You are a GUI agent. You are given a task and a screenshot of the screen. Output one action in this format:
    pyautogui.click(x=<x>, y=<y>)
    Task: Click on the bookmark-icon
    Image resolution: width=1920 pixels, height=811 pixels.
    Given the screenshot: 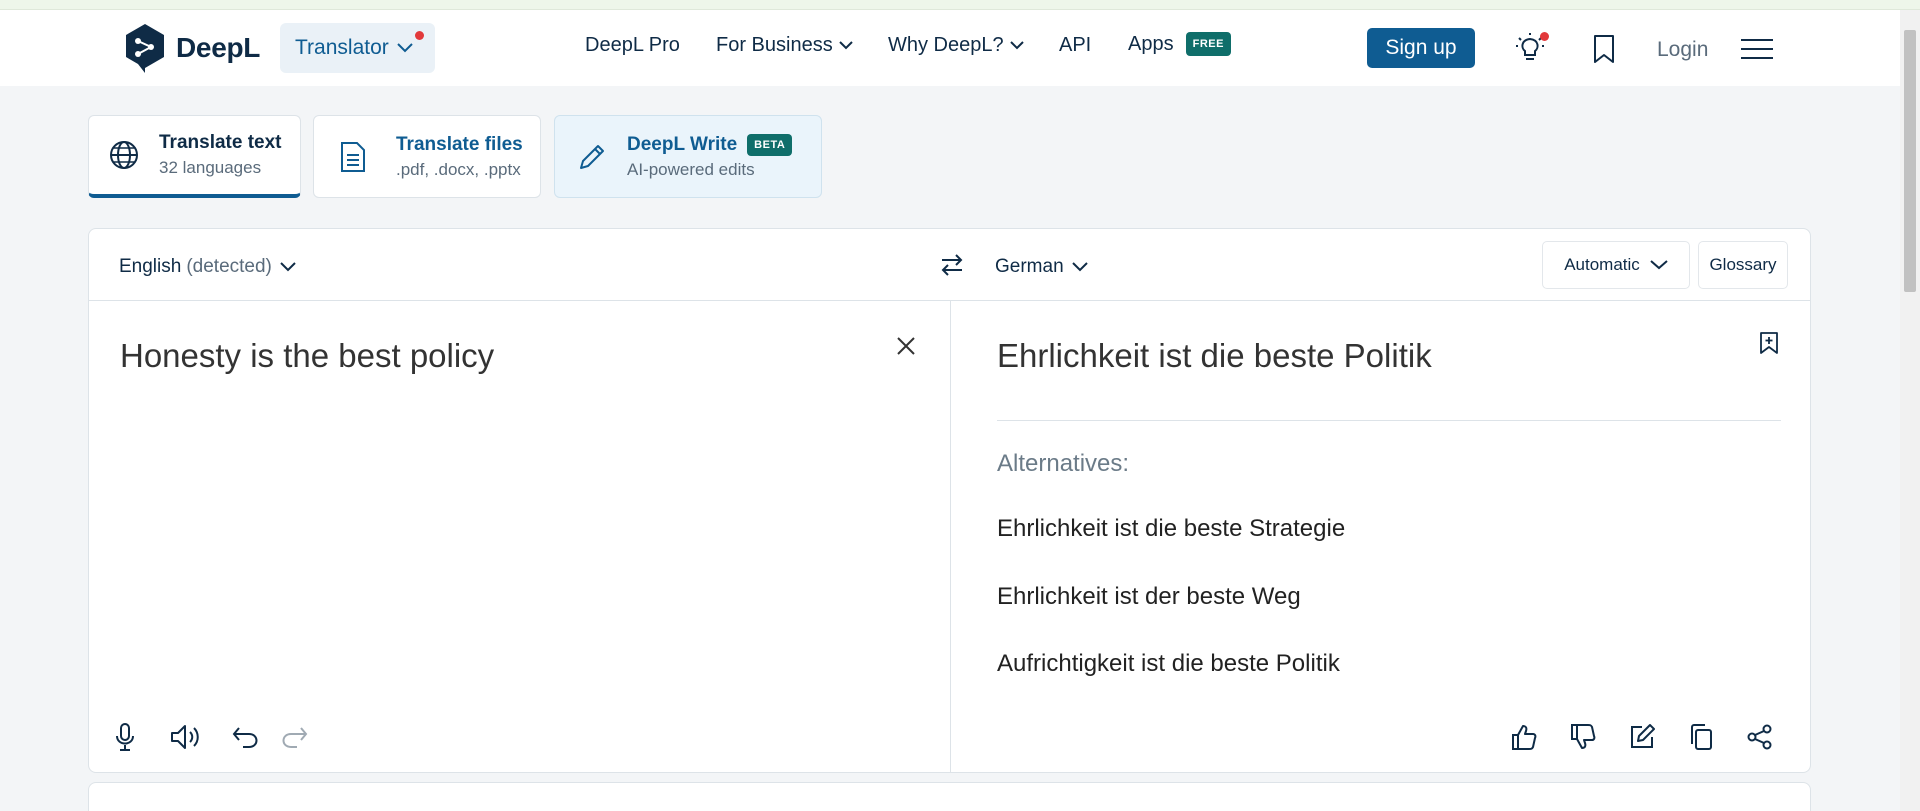 What is the action you would take?
    pyautogui.click(x=1604, y=49)
    